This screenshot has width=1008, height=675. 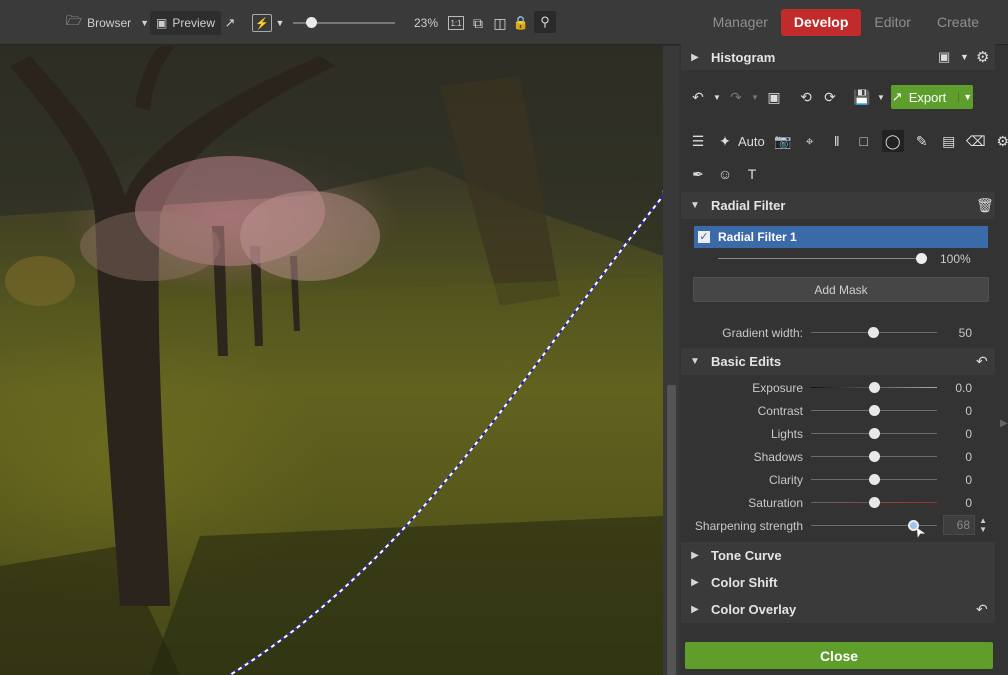 I want to click on navigator-icon: ⚲, so click(x=545, y=22).